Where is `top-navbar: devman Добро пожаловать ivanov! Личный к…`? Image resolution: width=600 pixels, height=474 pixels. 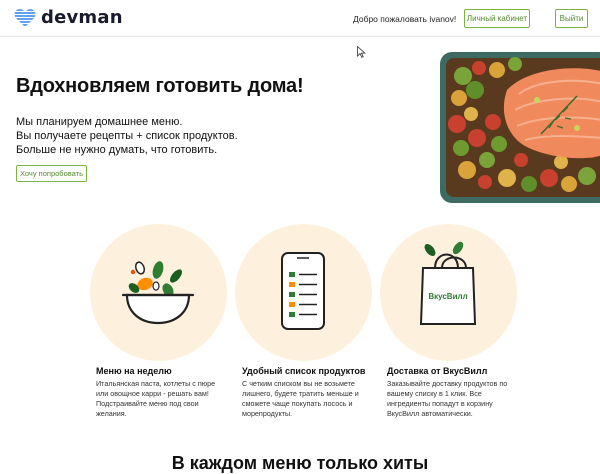
top-navbar: devman Добро пожаловать ivanov! Личный к… is located at coordinates (300, 18).